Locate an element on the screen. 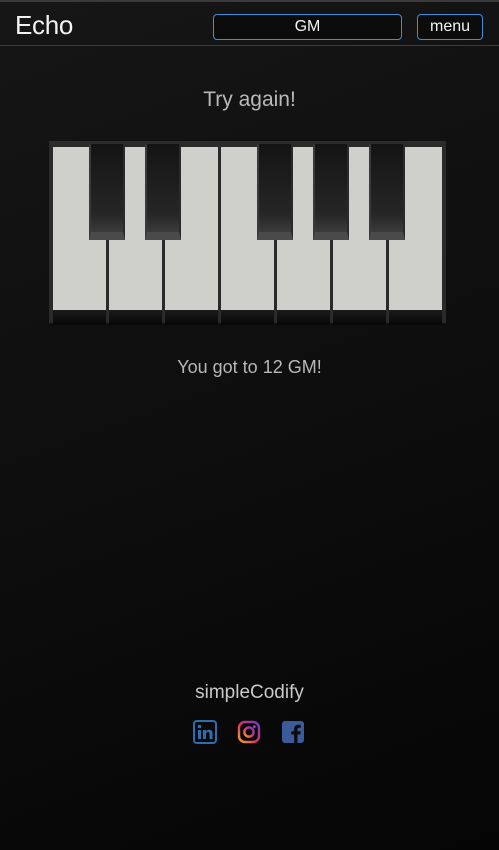 The image size is (499, 850). instagram-icon is located at coordinates (249, 732).